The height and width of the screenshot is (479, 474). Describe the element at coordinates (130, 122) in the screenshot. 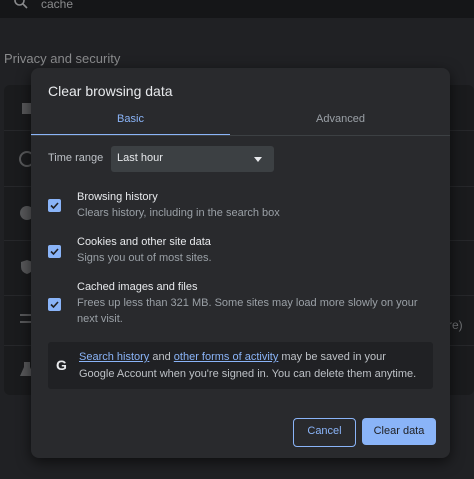

I see `tab-basic: Basic` at that location.